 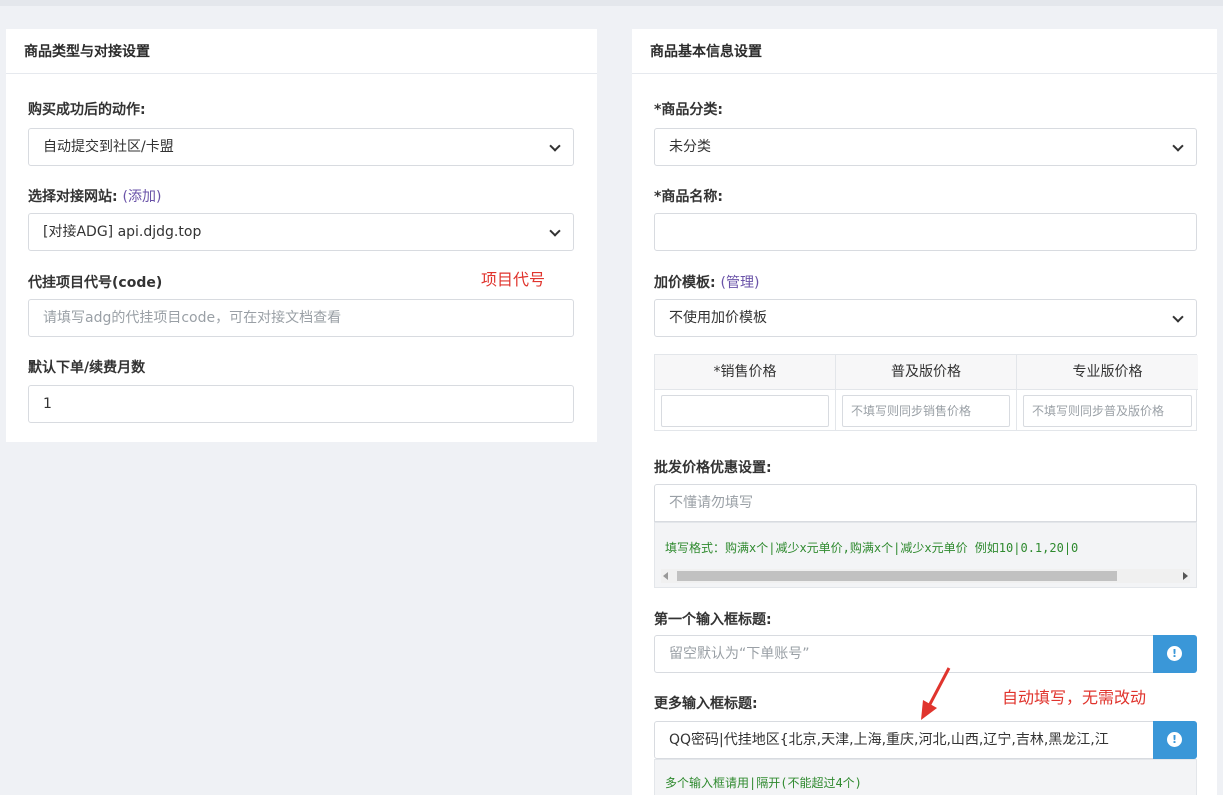 I want to click on select-site-value: [对接ADG] api.djdg.top, so click(x=122, y=232).